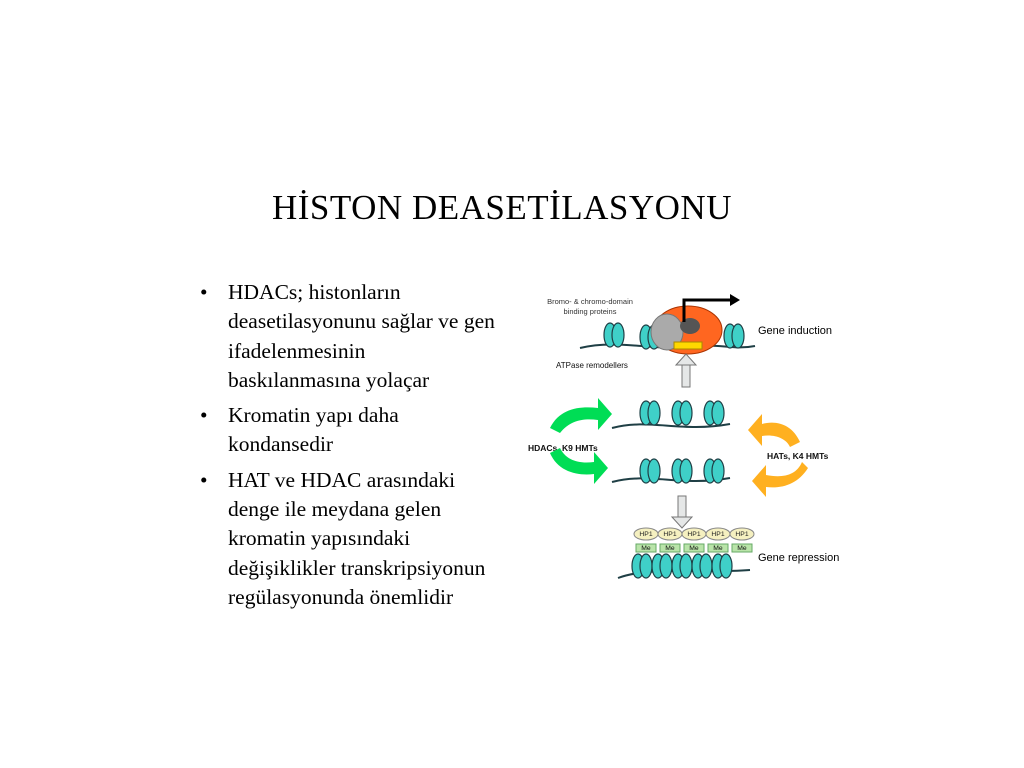 The width and height of the screenshot is (1024, 768). I want to click on label-gene-repression: Gene repression, so click(798, 558).